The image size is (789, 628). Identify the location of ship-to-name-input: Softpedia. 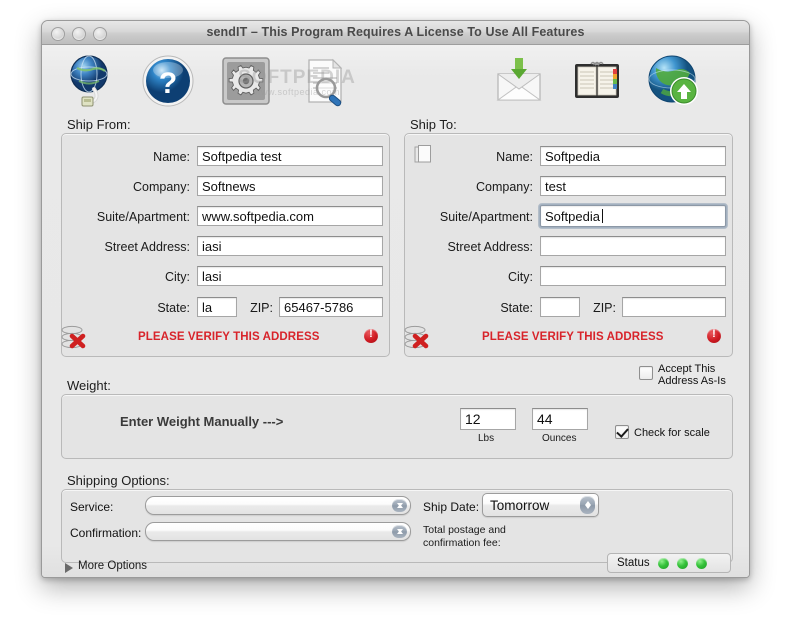
(633, 156).